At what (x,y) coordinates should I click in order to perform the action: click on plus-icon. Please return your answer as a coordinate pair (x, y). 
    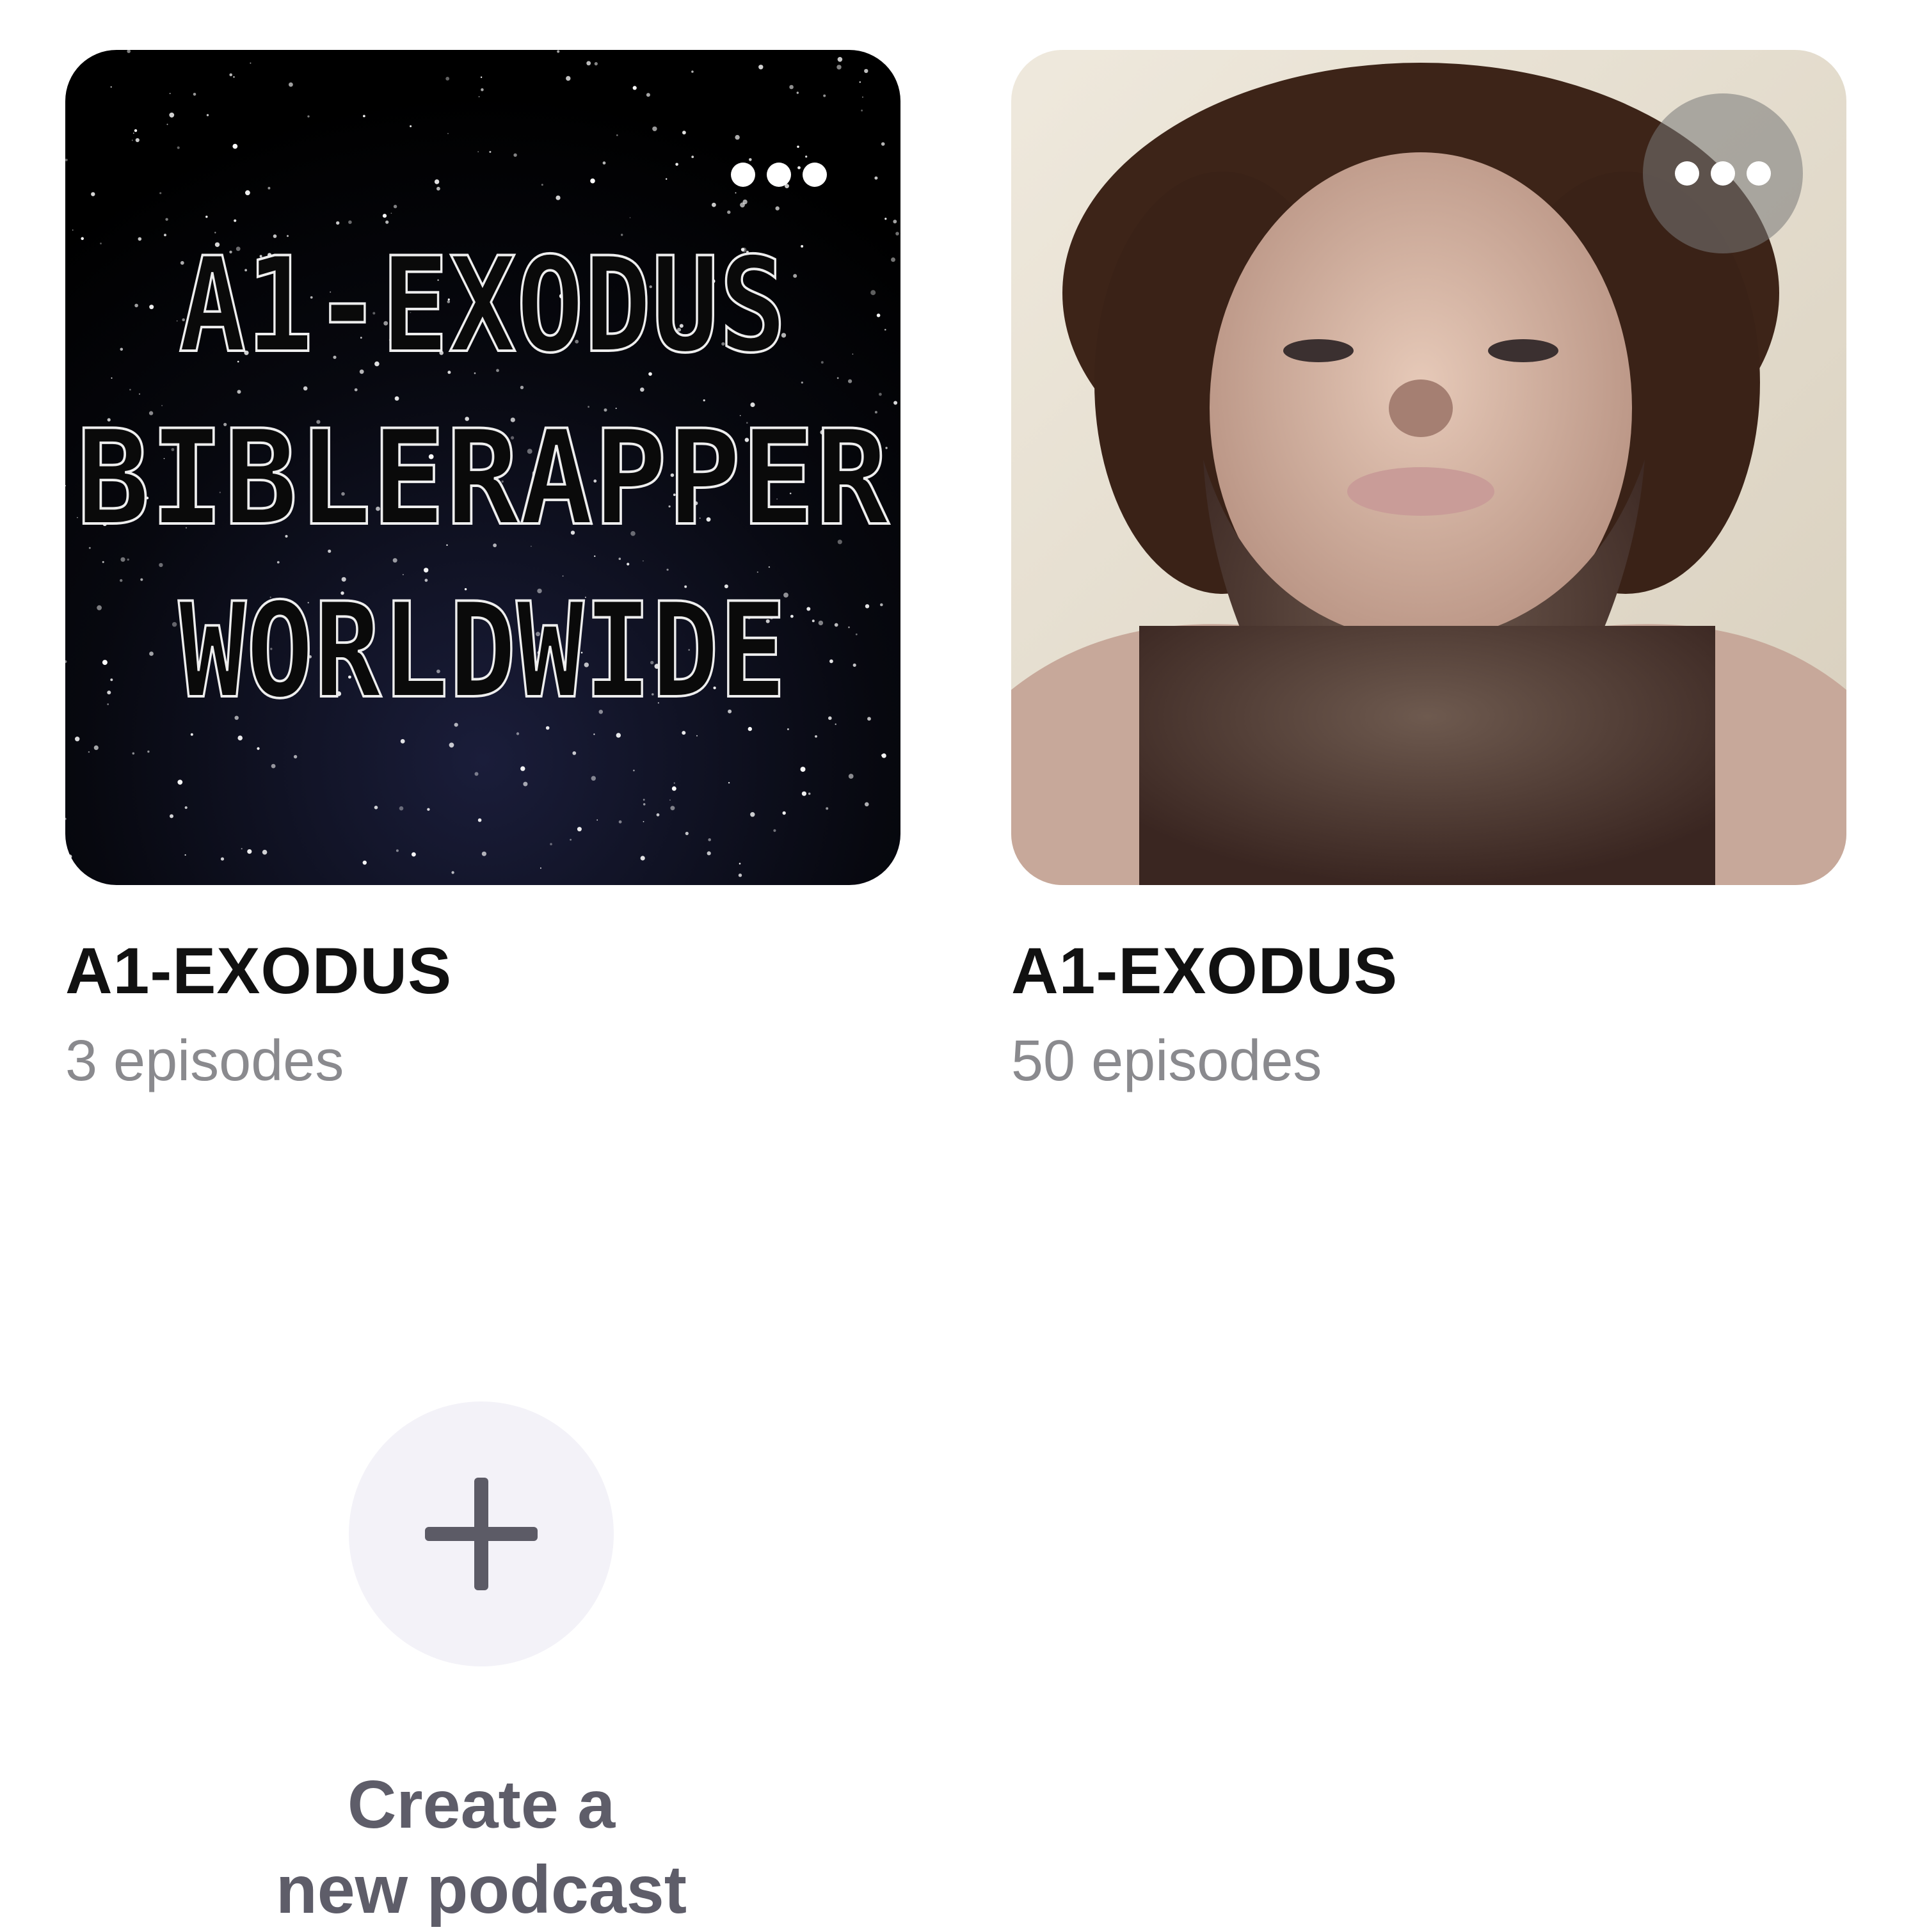
    Looking at the image, I should click on (481, 1534).